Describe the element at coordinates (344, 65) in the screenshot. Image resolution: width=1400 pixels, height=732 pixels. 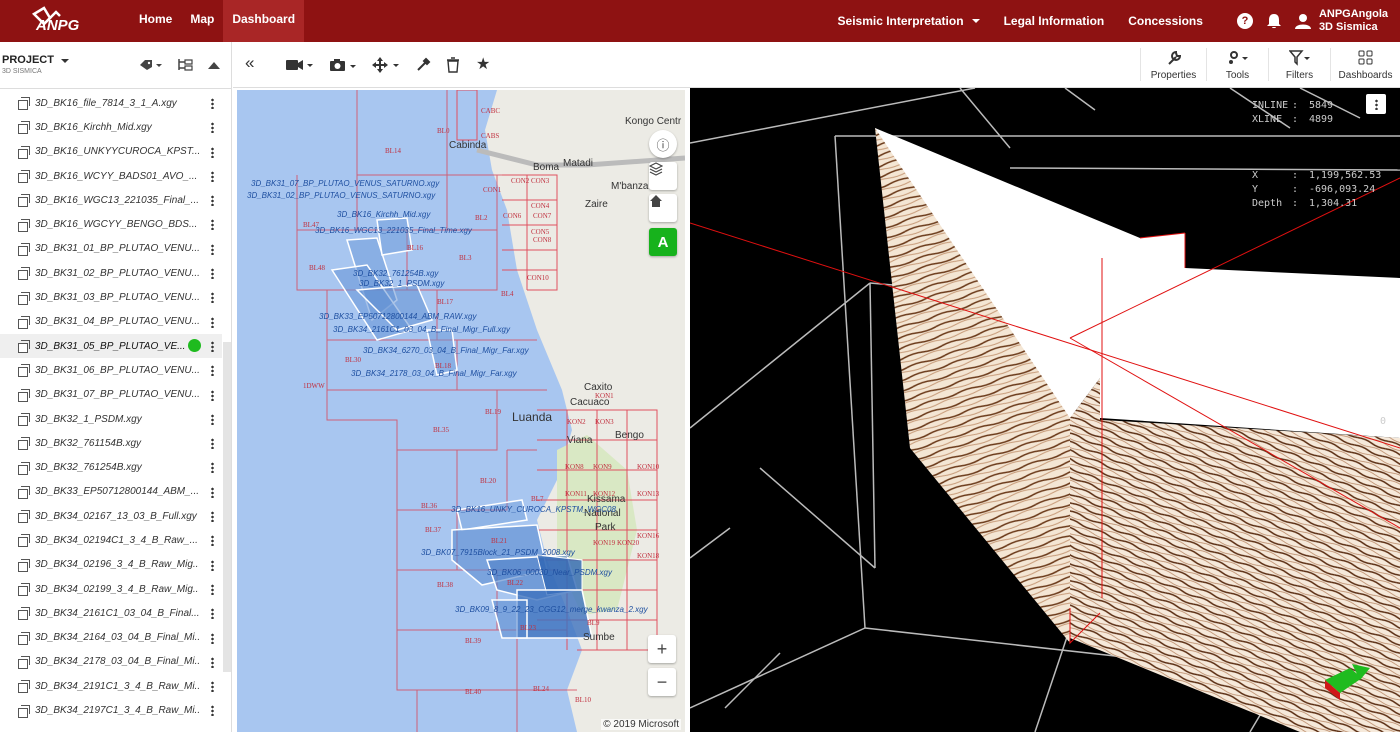
I see `camera-icon` at that location.